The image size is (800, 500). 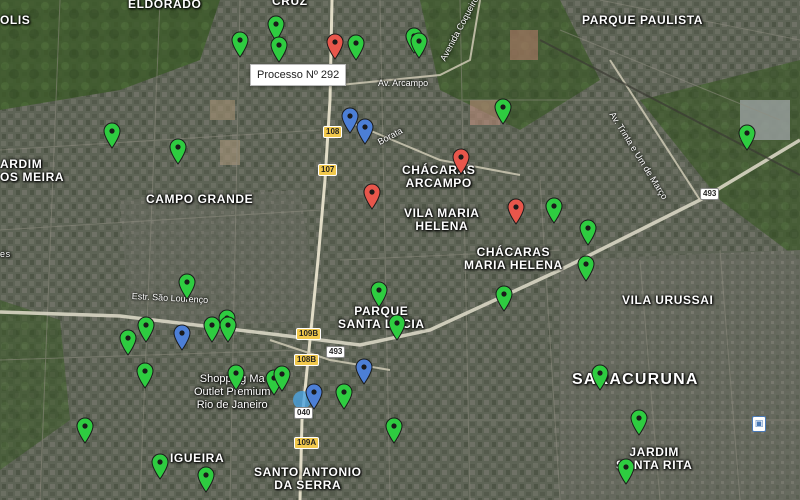 I want to click on road-shield-108b: 108B, so click(x=307, y=360).